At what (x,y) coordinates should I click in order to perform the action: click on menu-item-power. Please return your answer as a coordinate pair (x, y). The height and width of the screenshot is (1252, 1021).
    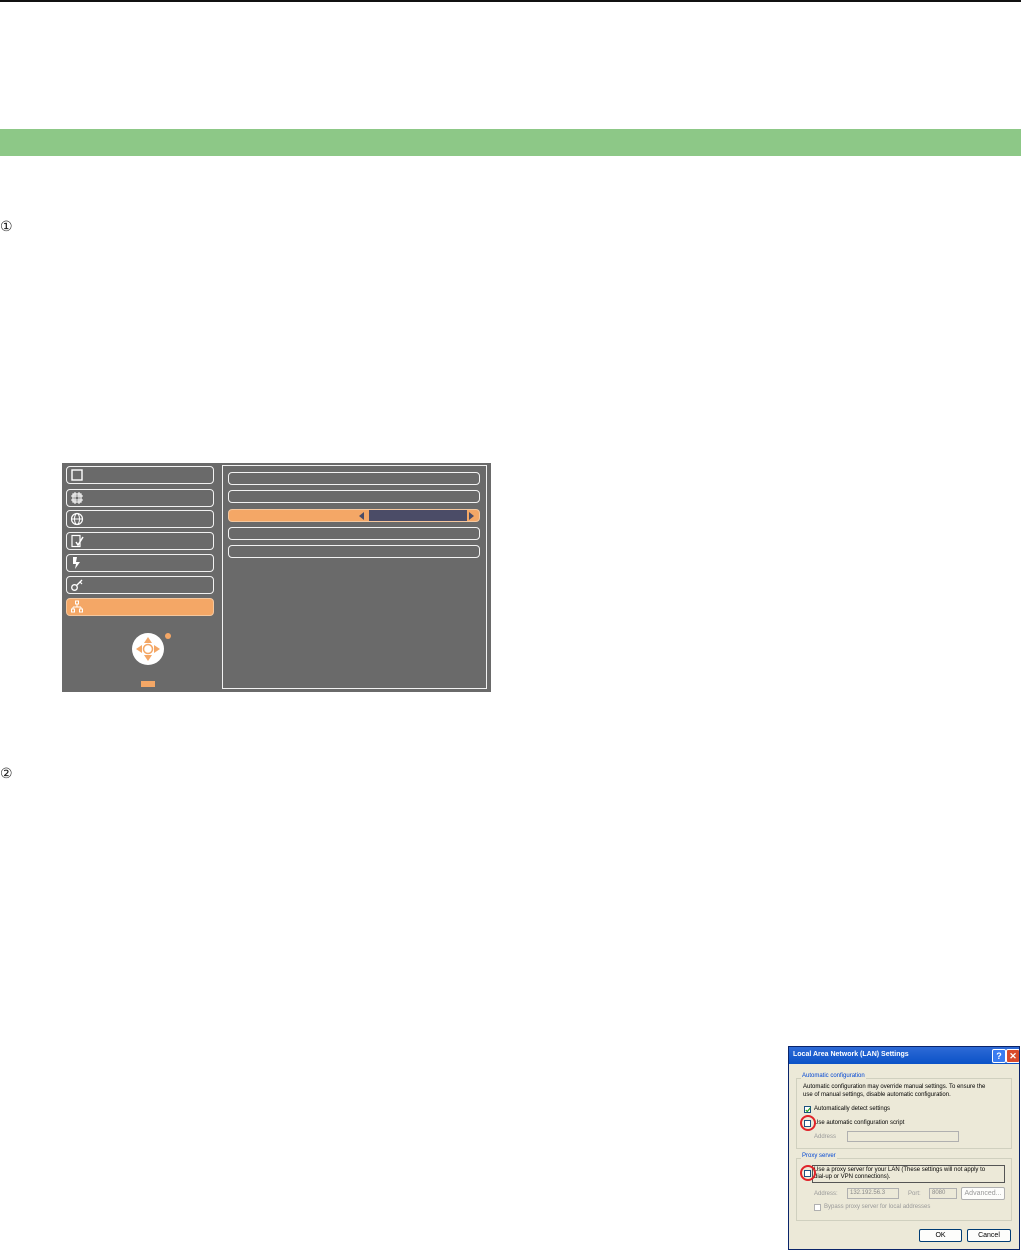
    Looking at the image, I should click on (140, 563).